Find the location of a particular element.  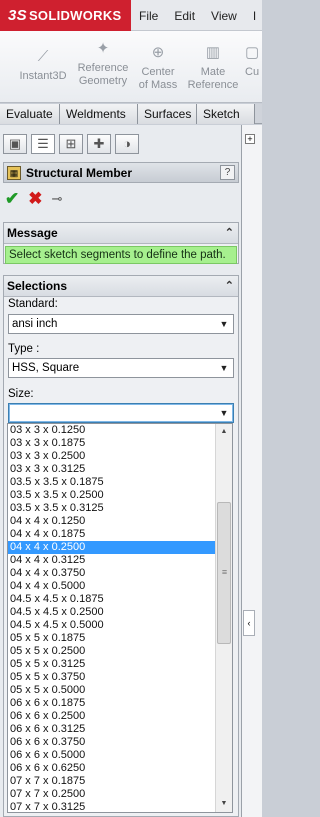

mate-reference-label-2: Reference is located at coordinates (213, 85).